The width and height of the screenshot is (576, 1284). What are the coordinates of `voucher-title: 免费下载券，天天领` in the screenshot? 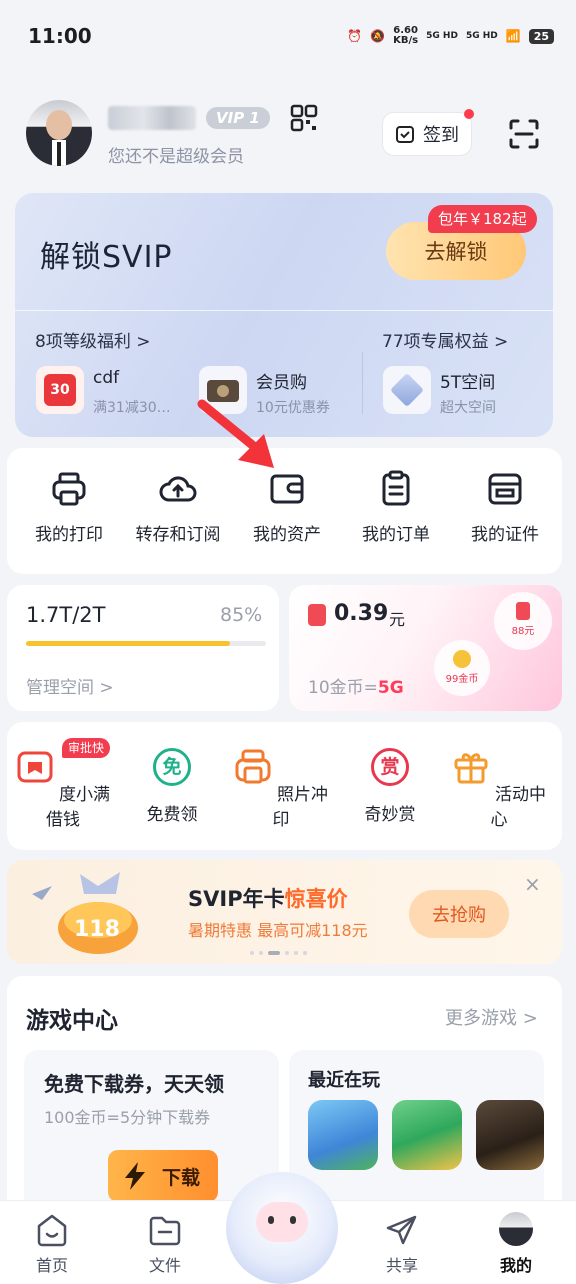 It's located at (134, 1084).